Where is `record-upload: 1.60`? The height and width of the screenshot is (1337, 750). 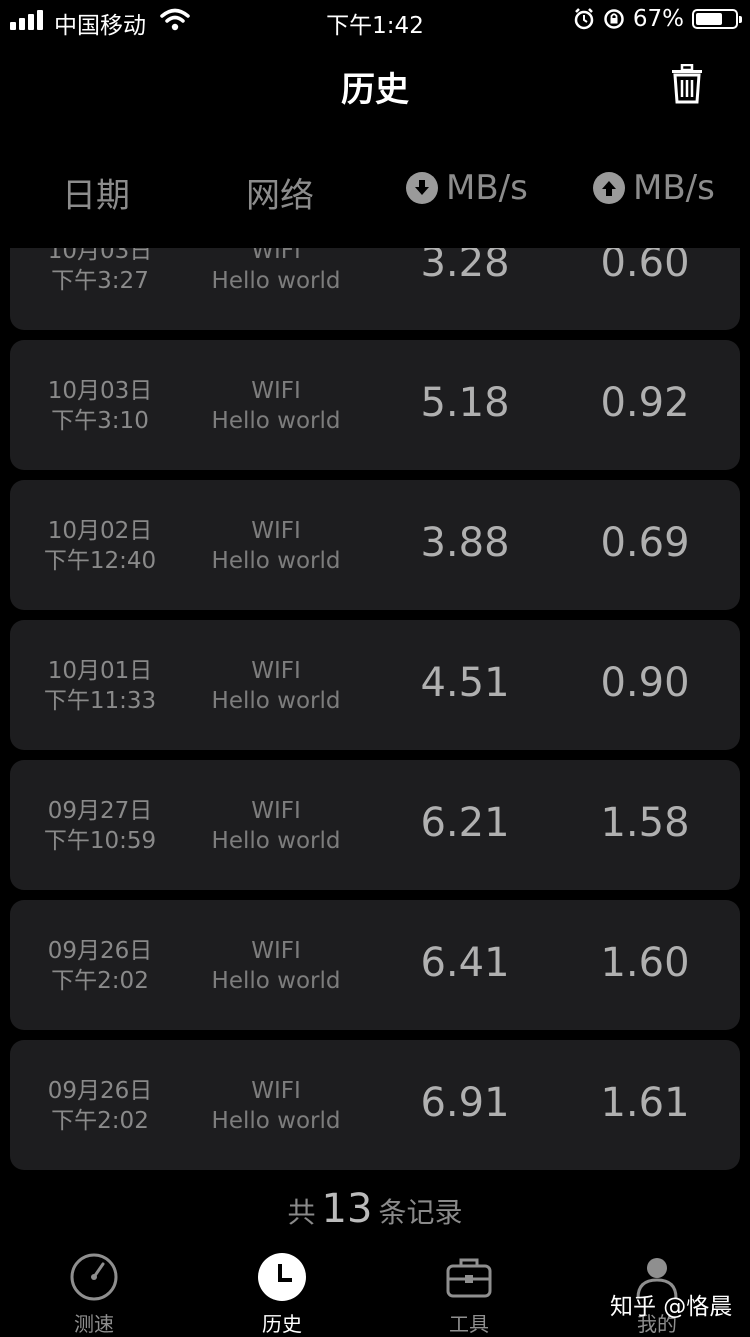 record-upload: 1.60 is located at coordinates (645, 963).